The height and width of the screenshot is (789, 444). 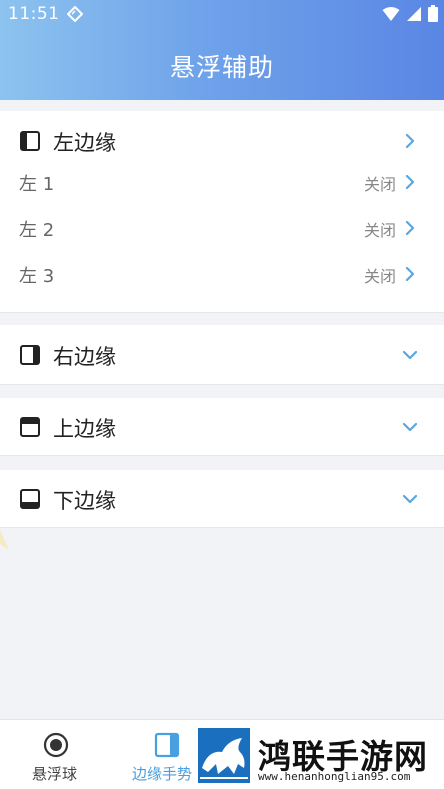 What do you see at coordinates (222, 229) in the screenshot?
I see `left-row-2: 左 2 关闭` at bounding box center [222, 229].